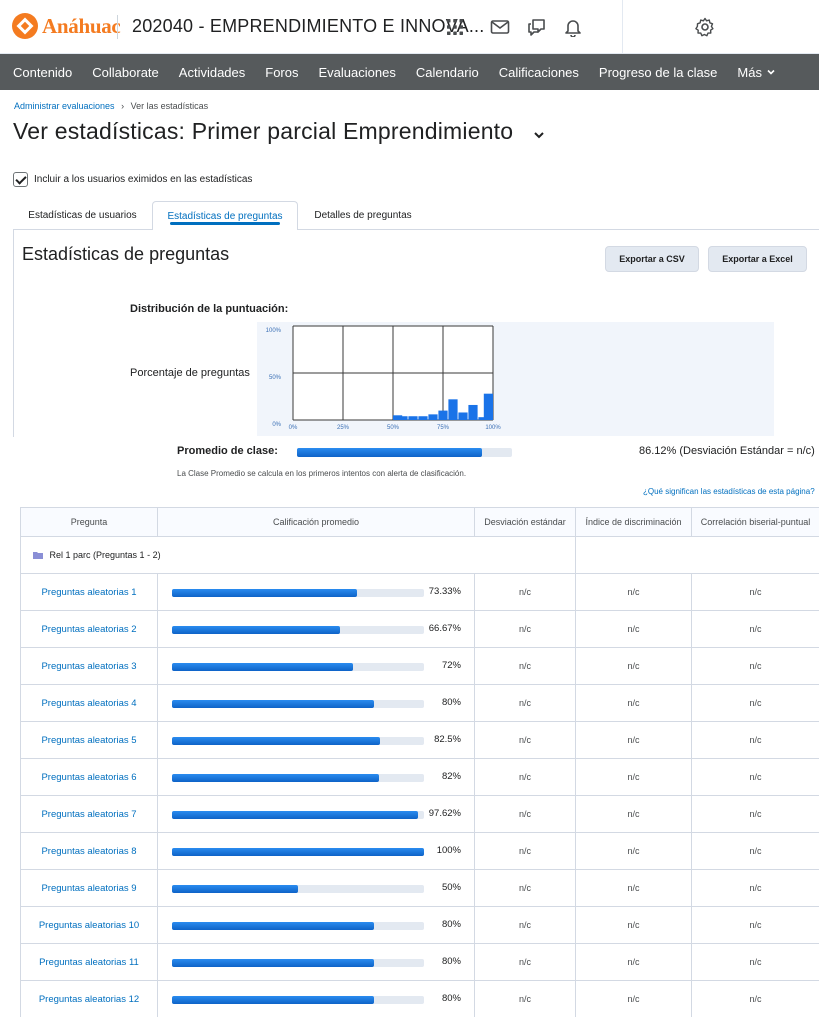 The width and height of the screenshot is (819, 1024). What do you see at coordinates (279, 72) in the screenshot?
I see `nav-item-foros: Foros` at bounding box center [279, 72].